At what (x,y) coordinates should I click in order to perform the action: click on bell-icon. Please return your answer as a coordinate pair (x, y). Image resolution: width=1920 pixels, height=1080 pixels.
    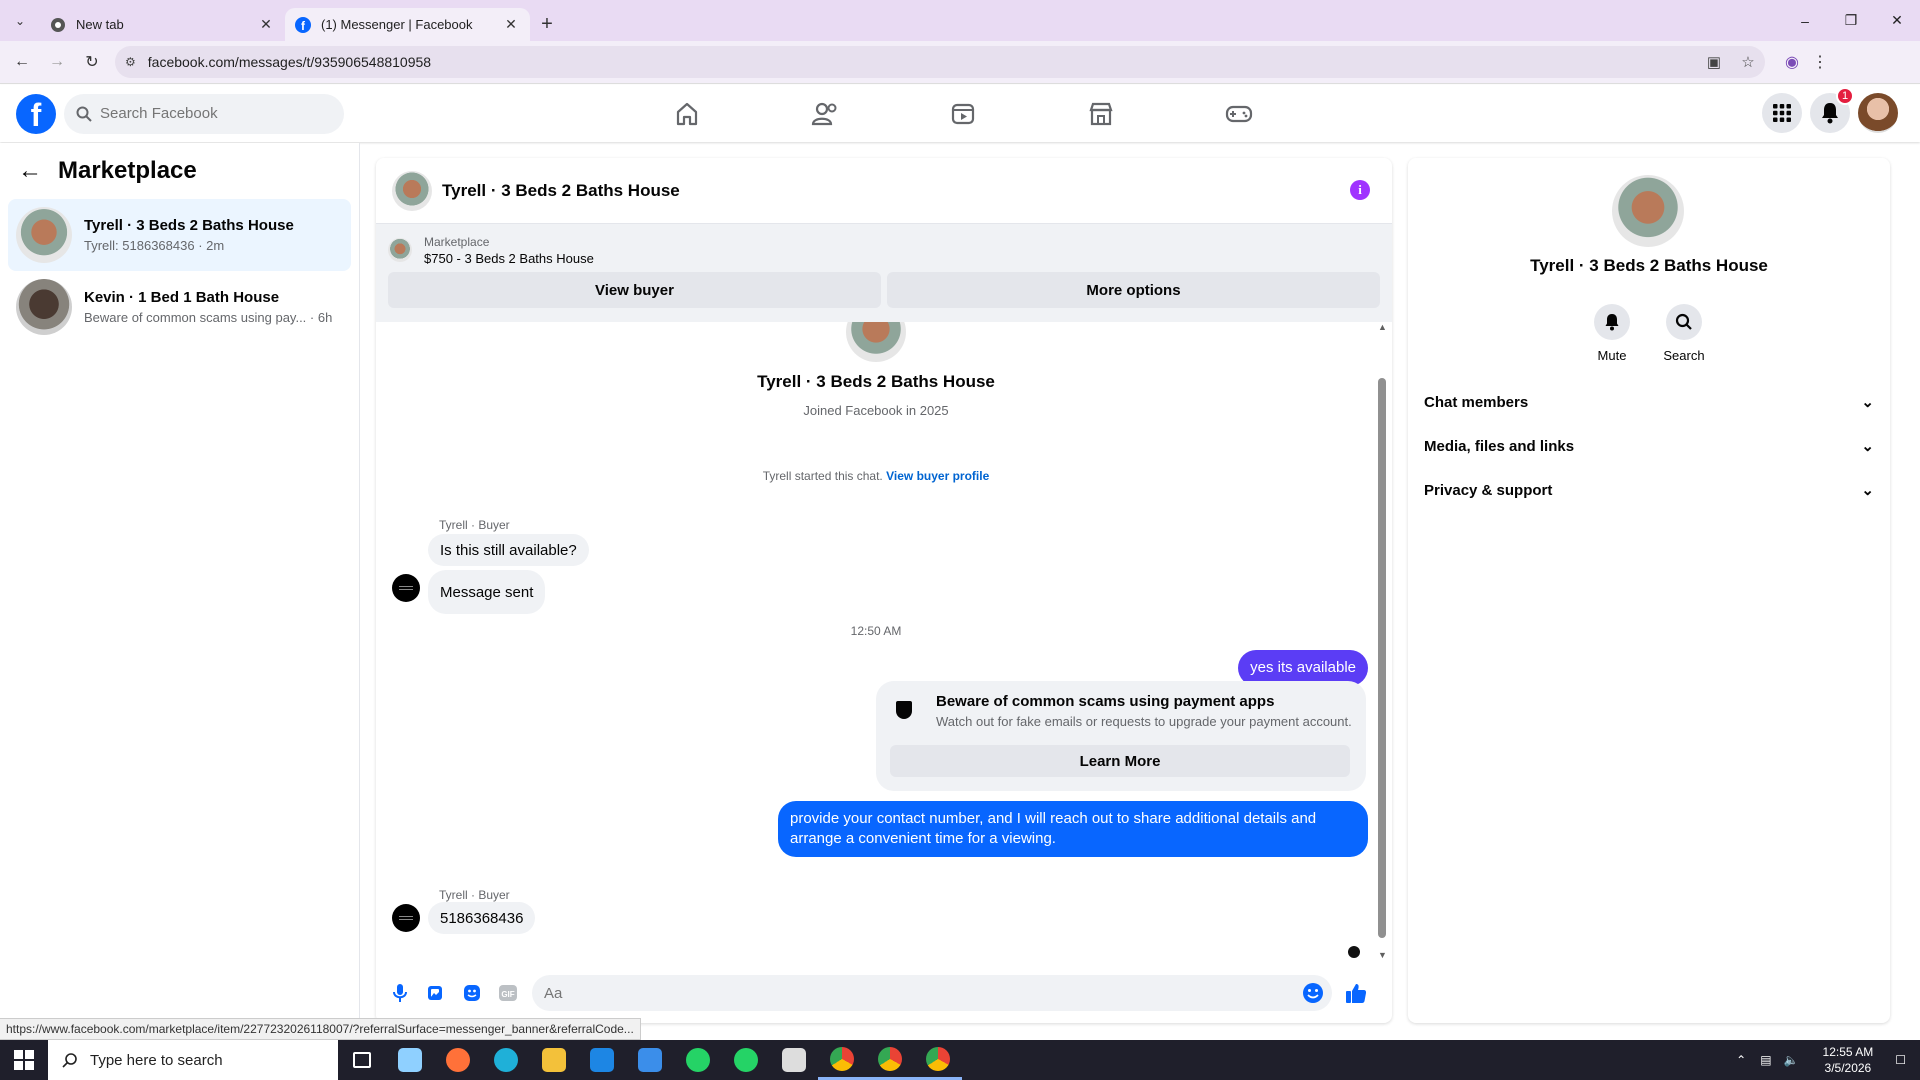
    Looking at the image, I should click on (1612, 322).